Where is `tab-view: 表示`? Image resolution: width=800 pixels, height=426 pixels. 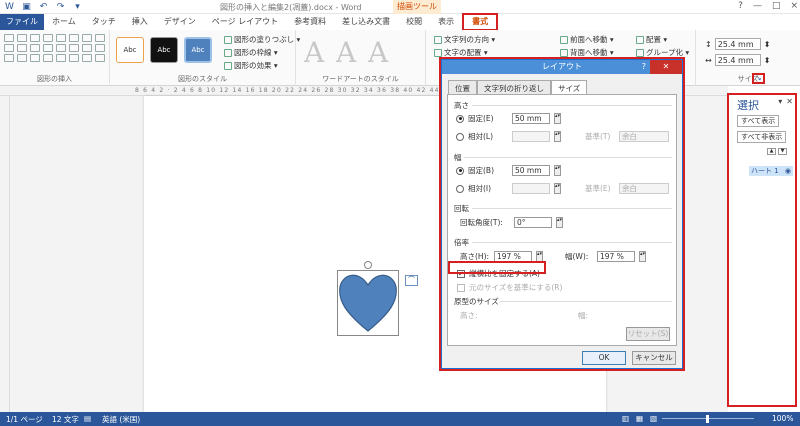
tab-view: 表示 is located at coordinates (446, 22).